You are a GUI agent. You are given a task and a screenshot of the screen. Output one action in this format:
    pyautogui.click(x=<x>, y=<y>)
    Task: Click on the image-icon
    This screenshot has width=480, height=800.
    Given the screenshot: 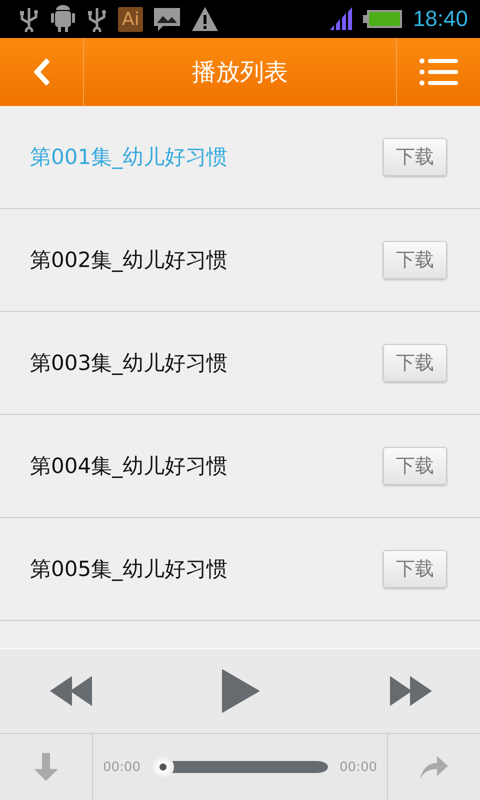 What is the action you would take?
    pyautogui.click(x=167, y=19)
    